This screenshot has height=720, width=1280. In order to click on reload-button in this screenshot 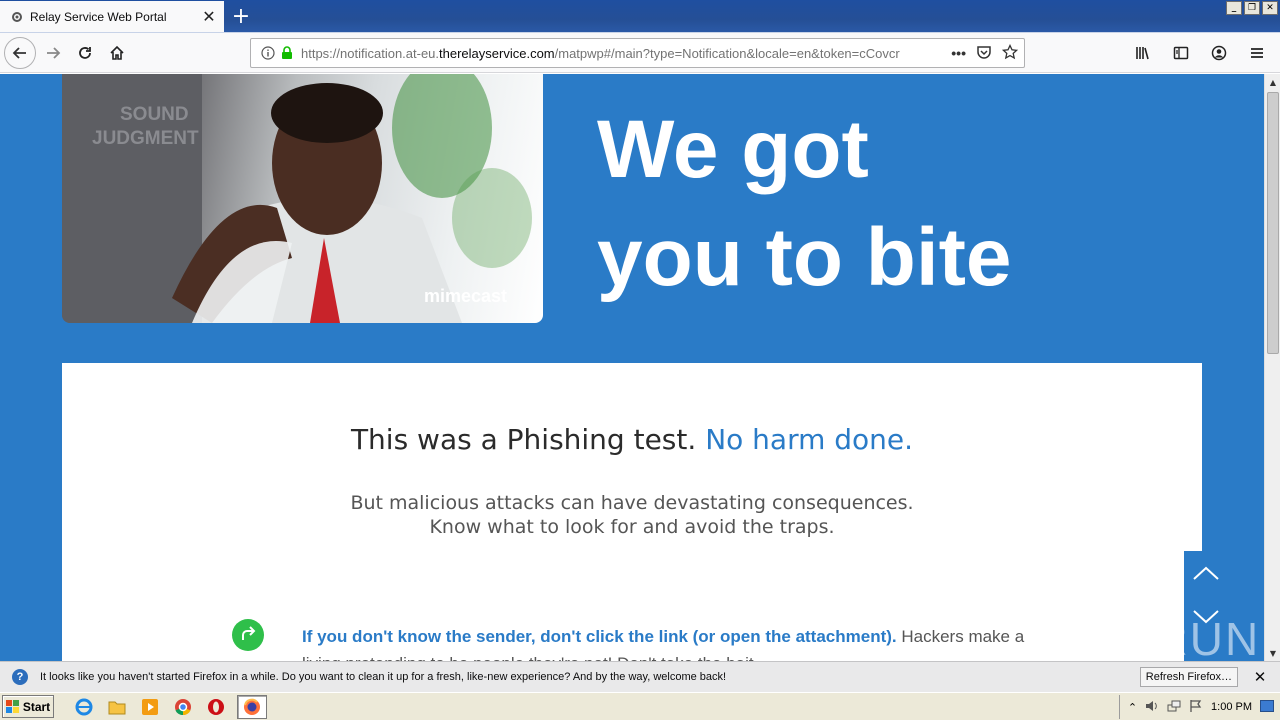, I will do `click(85, 53)`.